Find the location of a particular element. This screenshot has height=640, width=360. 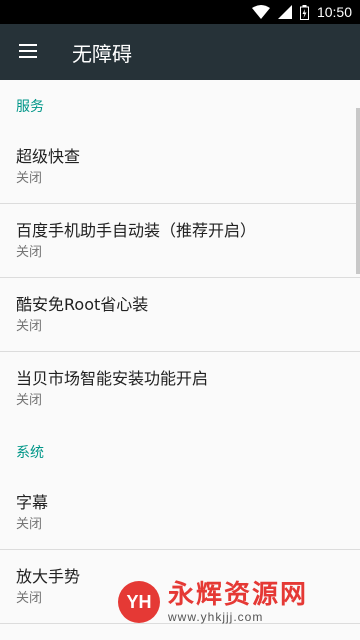

app-bar: 无障碍 is located at coordinates (180, 52).